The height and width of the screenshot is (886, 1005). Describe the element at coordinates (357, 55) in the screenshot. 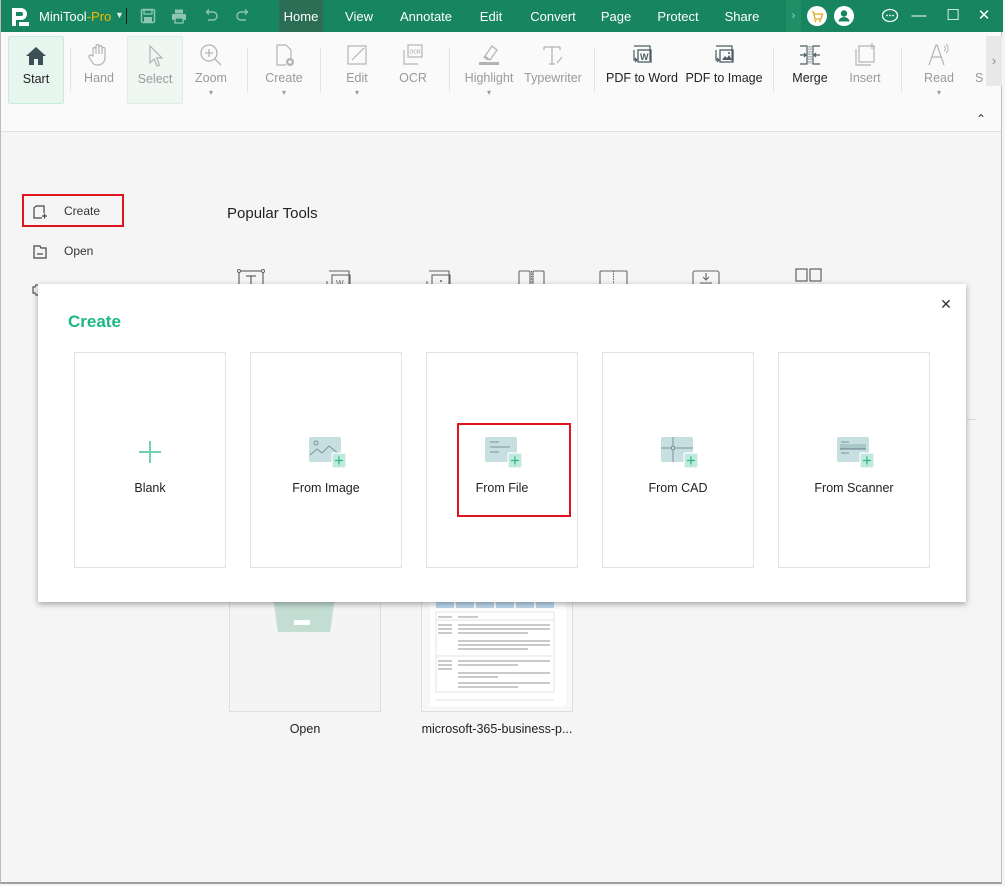

I see `edit-icon` at that location.